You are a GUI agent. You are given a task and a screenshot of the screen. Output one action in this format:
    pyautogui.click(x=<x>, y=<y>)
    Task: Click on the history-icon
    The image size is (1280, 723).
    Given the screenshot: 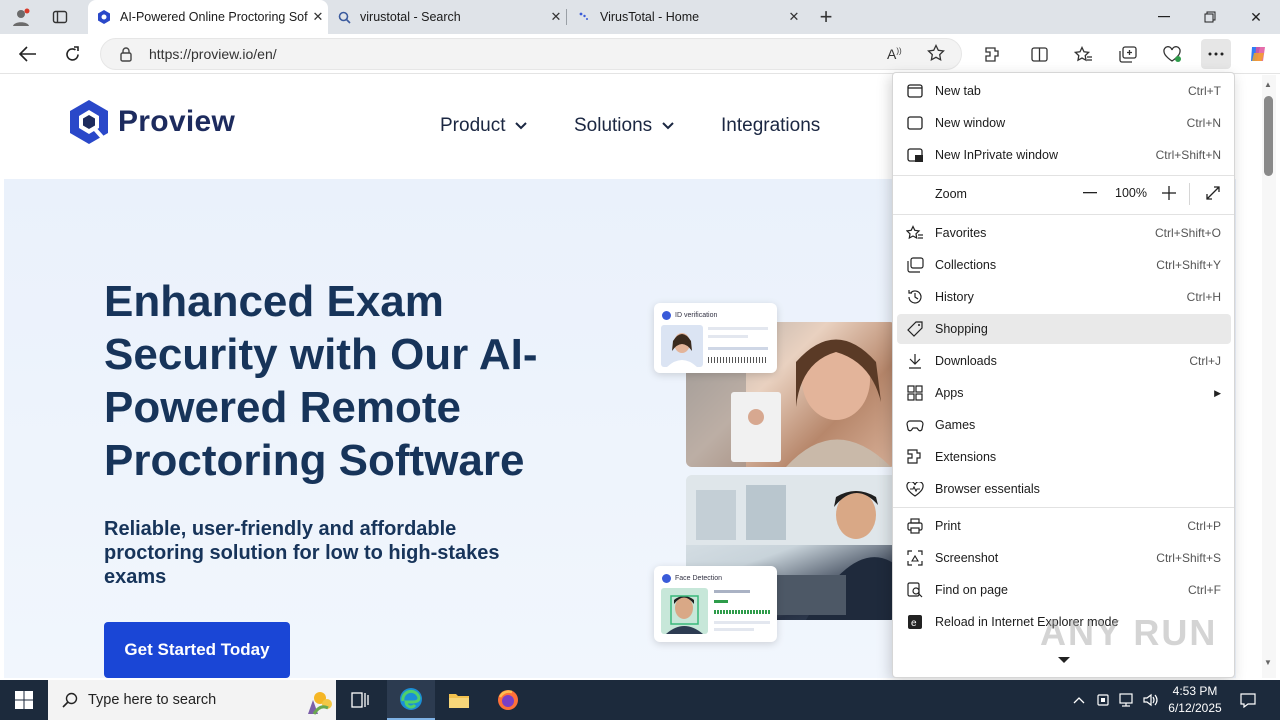 What is the action you would take?
    pyautogui.click(x=915, y=297)
    